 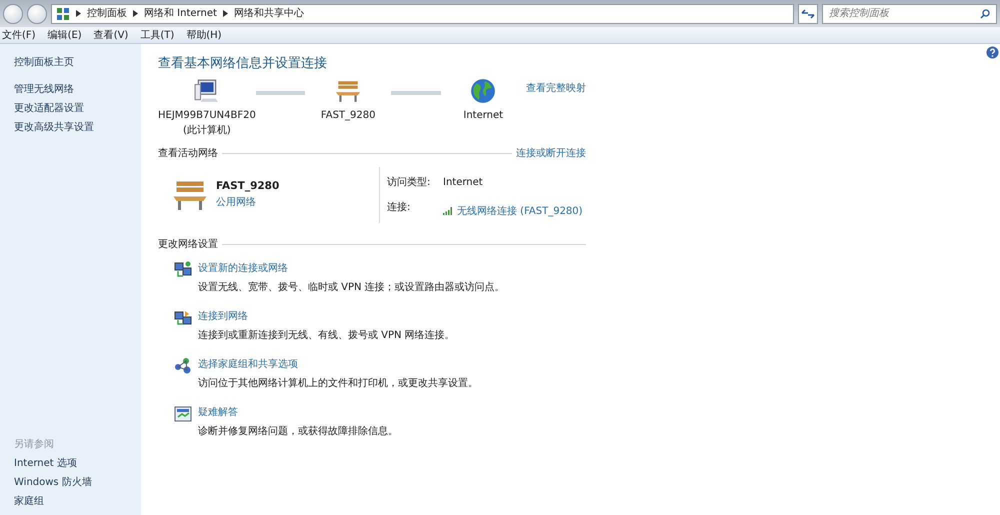 I want to click on connection-link: 无线网络连接 (FAST_9280), so click(x=520, y=211).